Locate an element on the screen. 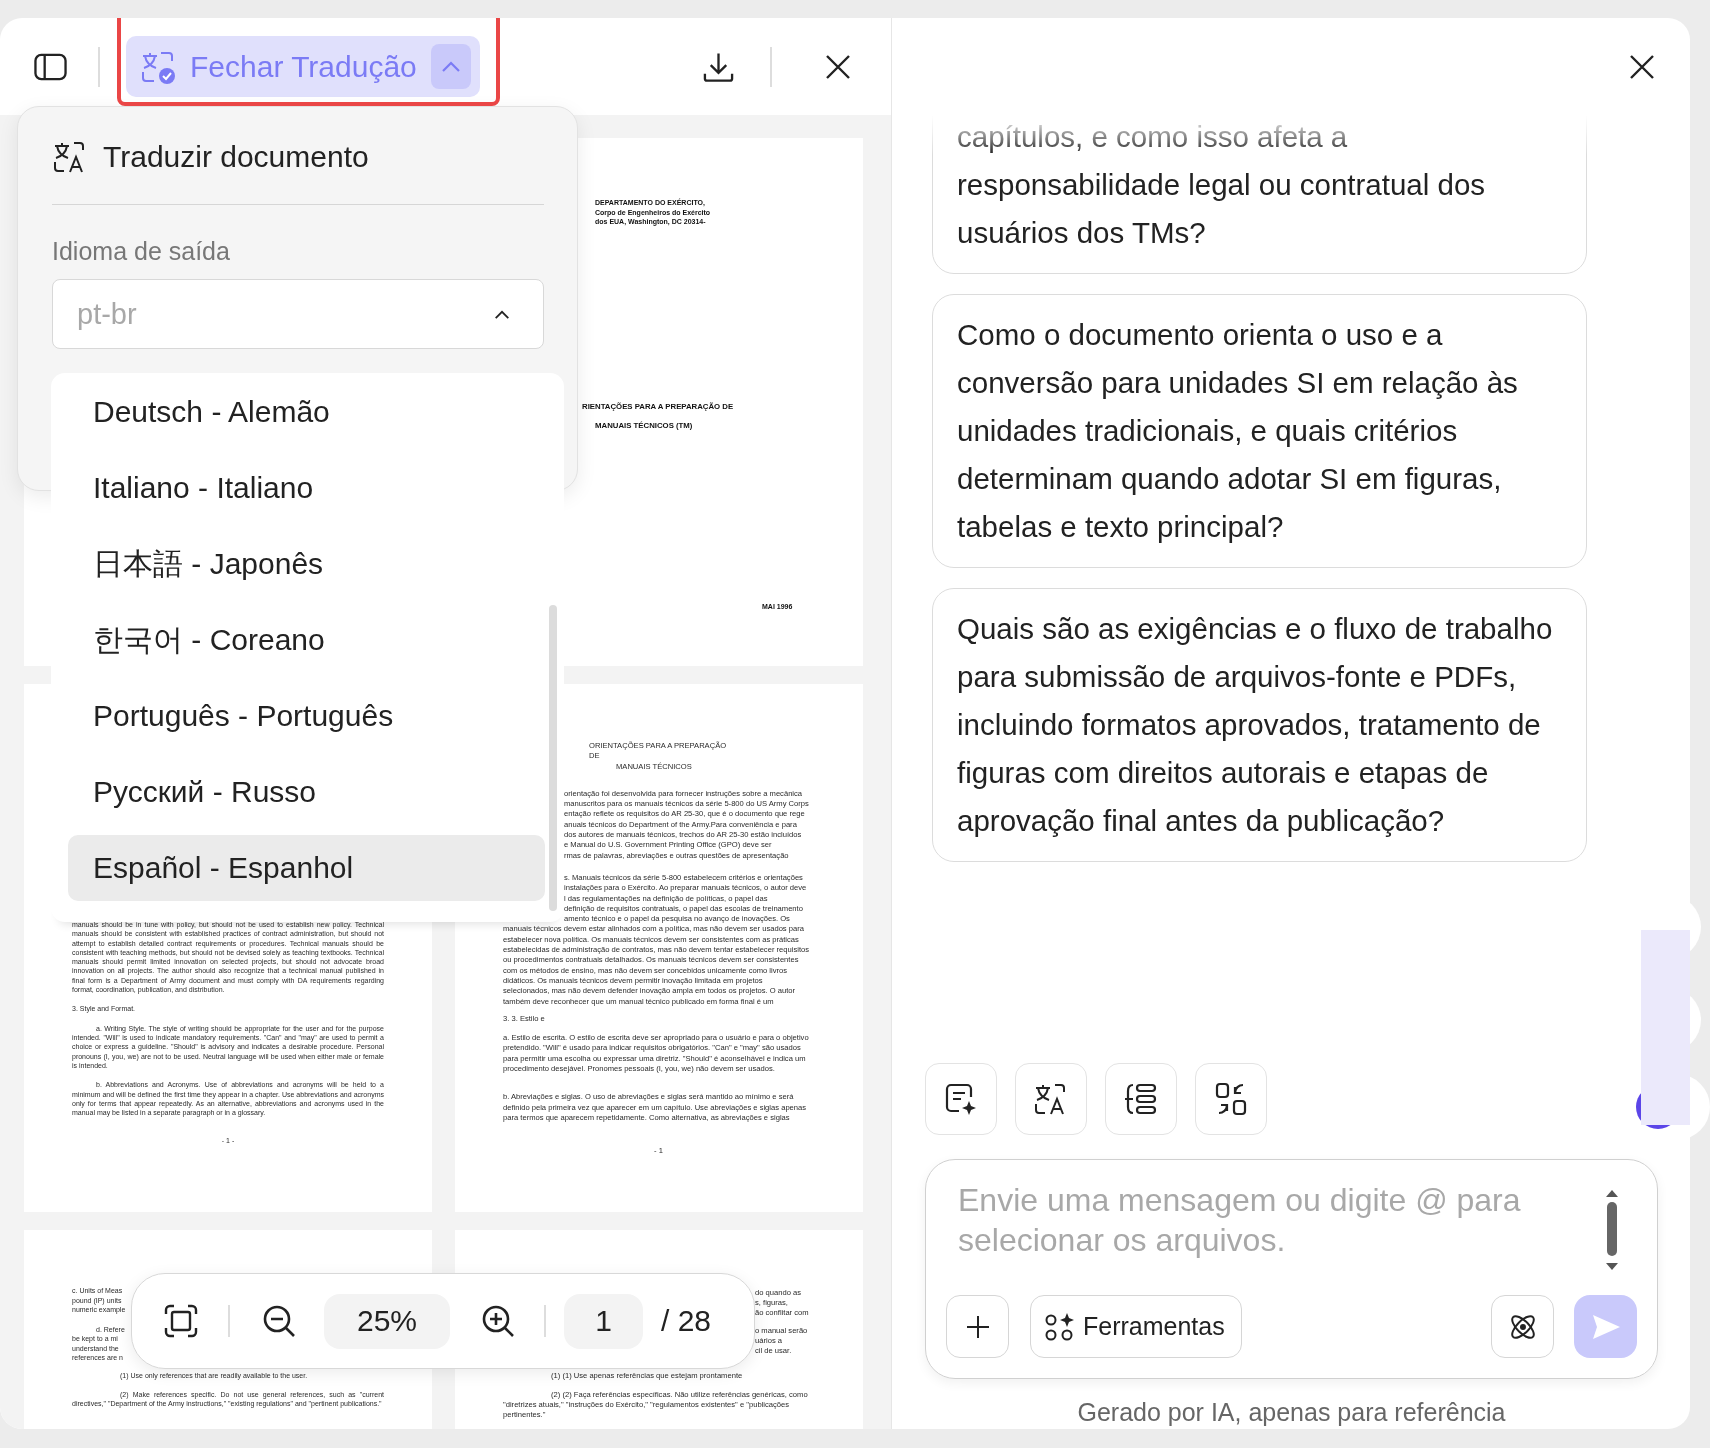 The width and height of the screenshot is (1710, 1448). outline-icon is located at coordinates (1141, 1099).